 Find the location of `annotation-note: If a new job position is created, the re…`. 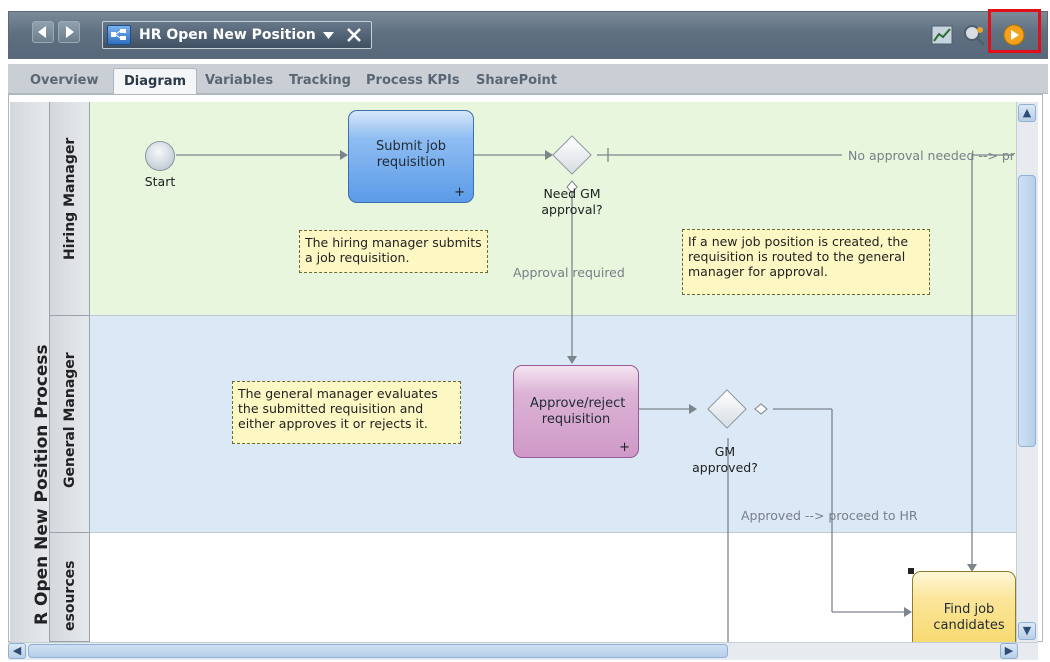

annotation-note: If a new job position is created, the re… is located at coordinates (806, 262).